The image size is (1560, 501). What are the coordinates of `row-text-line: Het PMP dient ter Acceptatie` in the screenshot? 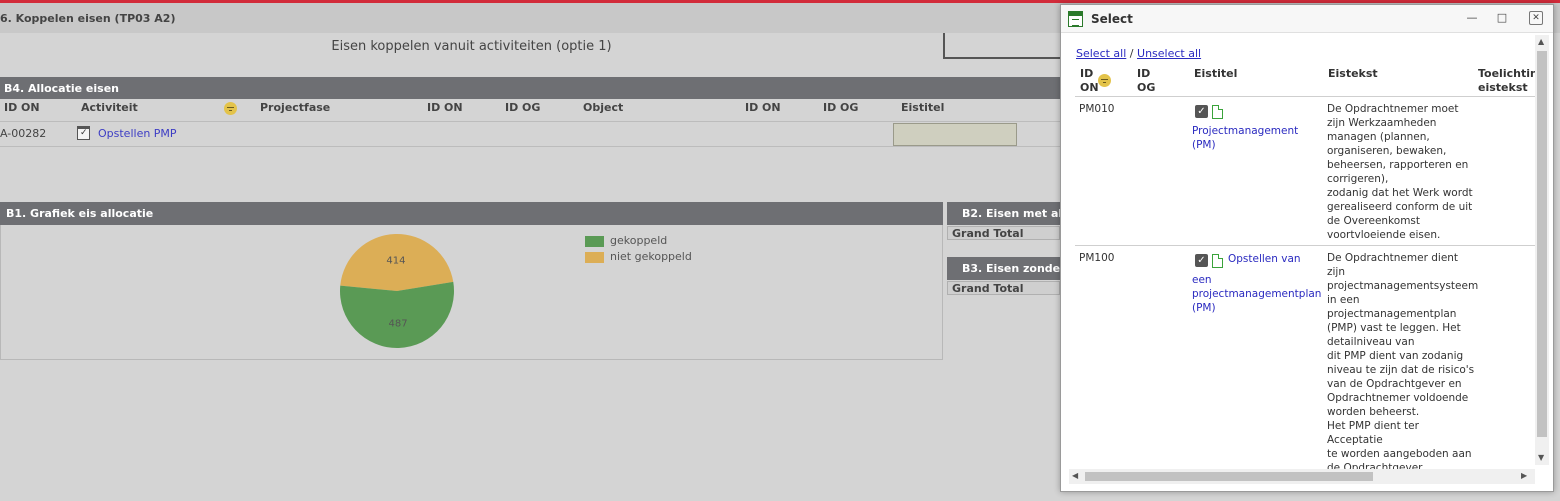 It's located at (1373, 433).